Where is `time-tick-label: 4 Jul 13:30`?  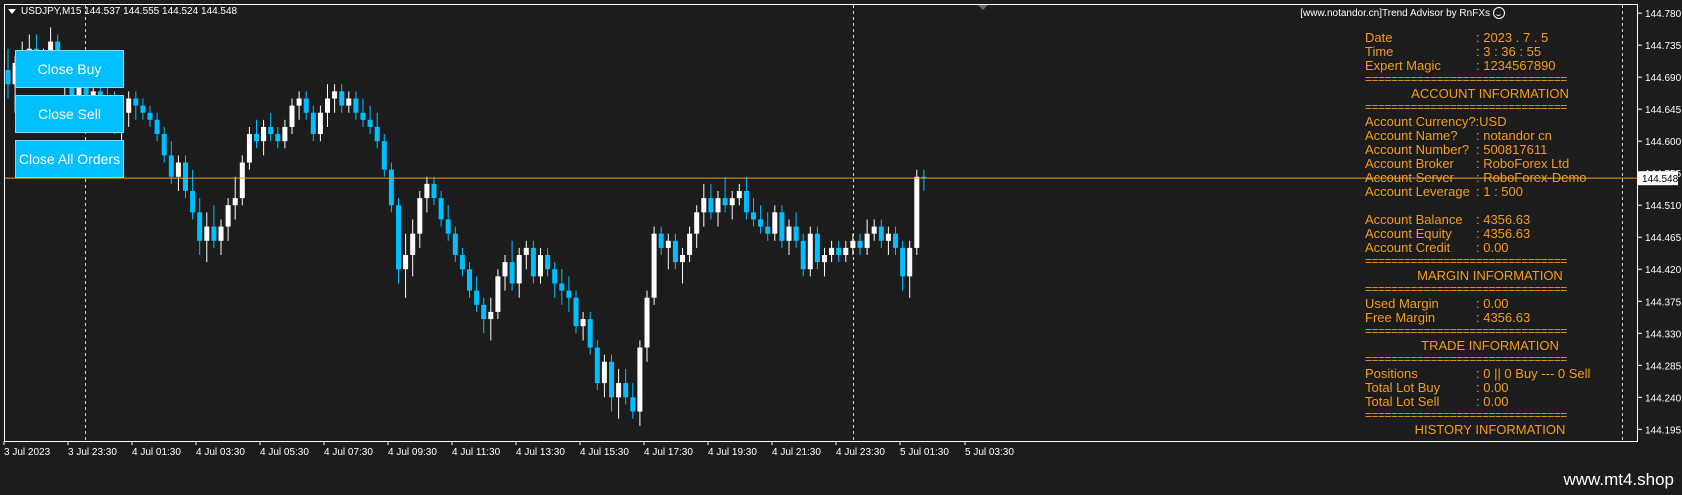
time-tick-label: 4 Jul 13:30 is located at coordinates (540, 452).